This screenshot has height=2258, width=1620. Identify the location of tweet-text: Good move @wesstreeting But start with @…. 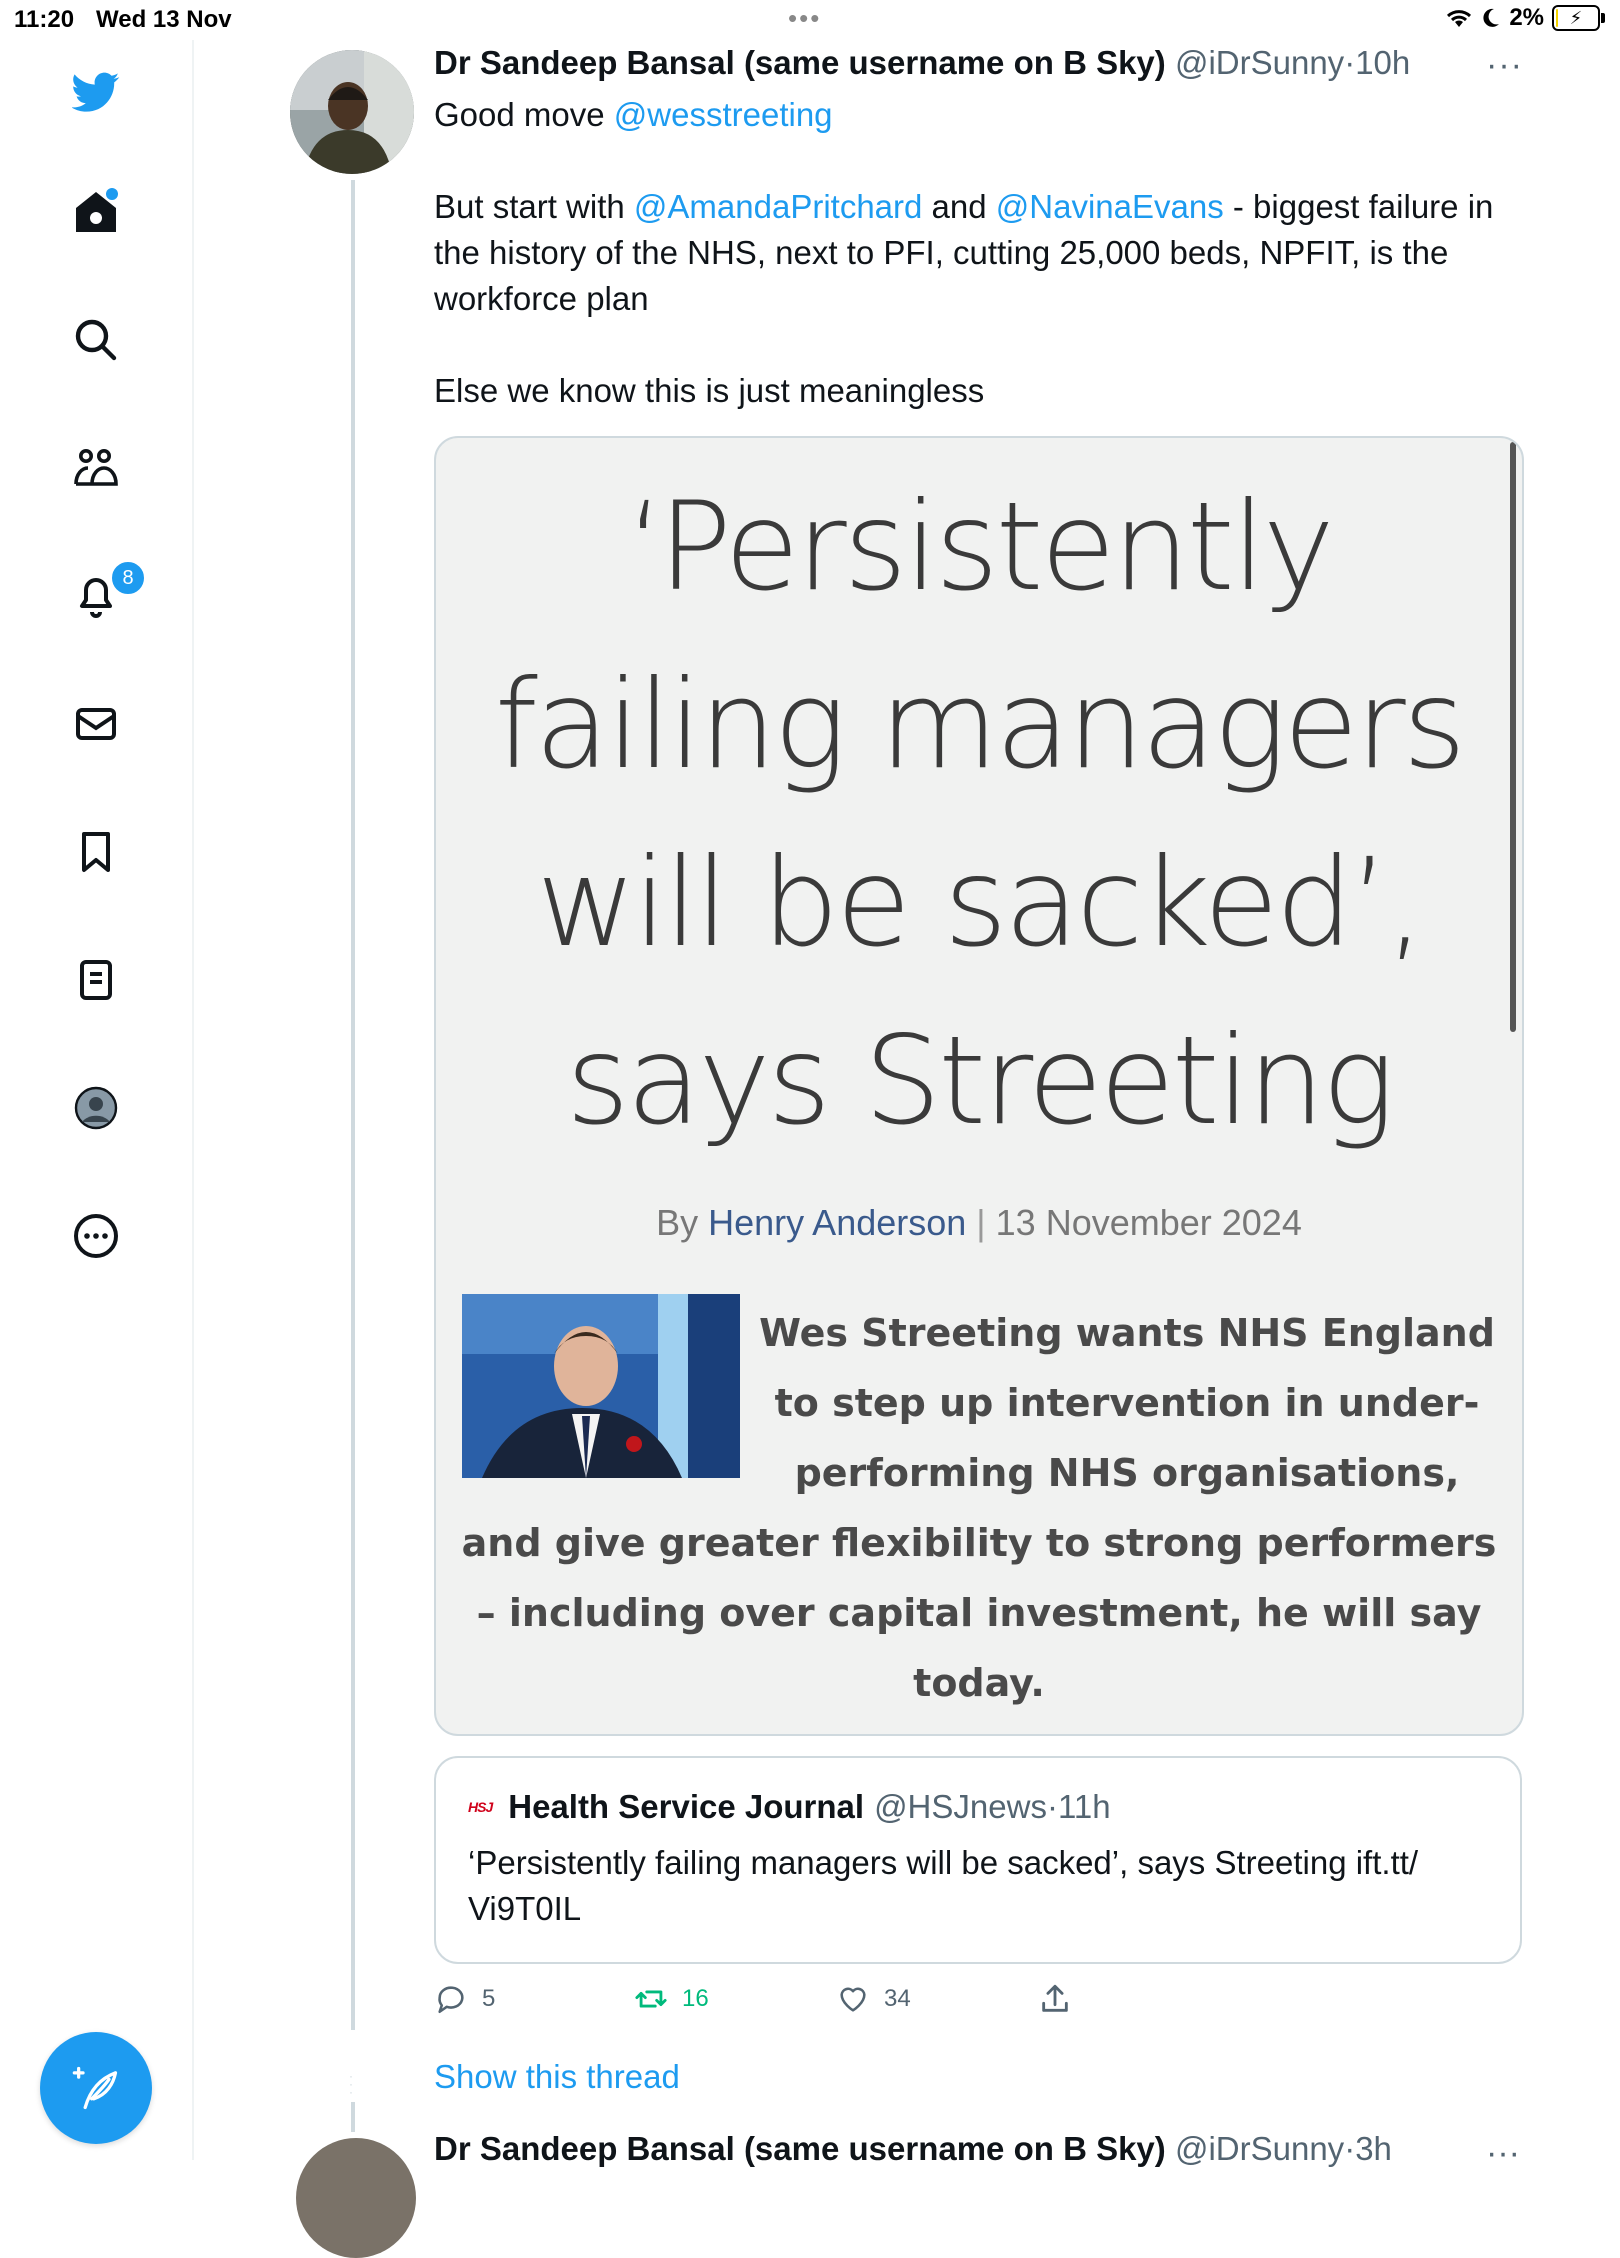
(979, 253).